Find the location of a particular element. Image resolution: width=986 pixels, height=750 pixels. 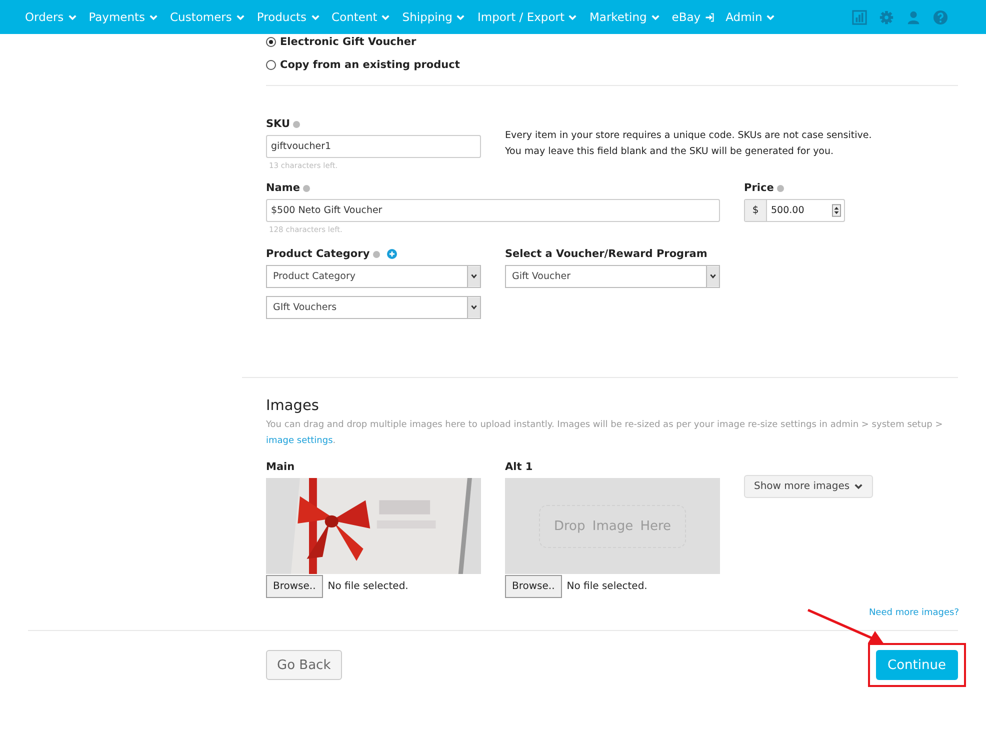

image-slot-label: Main is located at coordinates (280, 467).